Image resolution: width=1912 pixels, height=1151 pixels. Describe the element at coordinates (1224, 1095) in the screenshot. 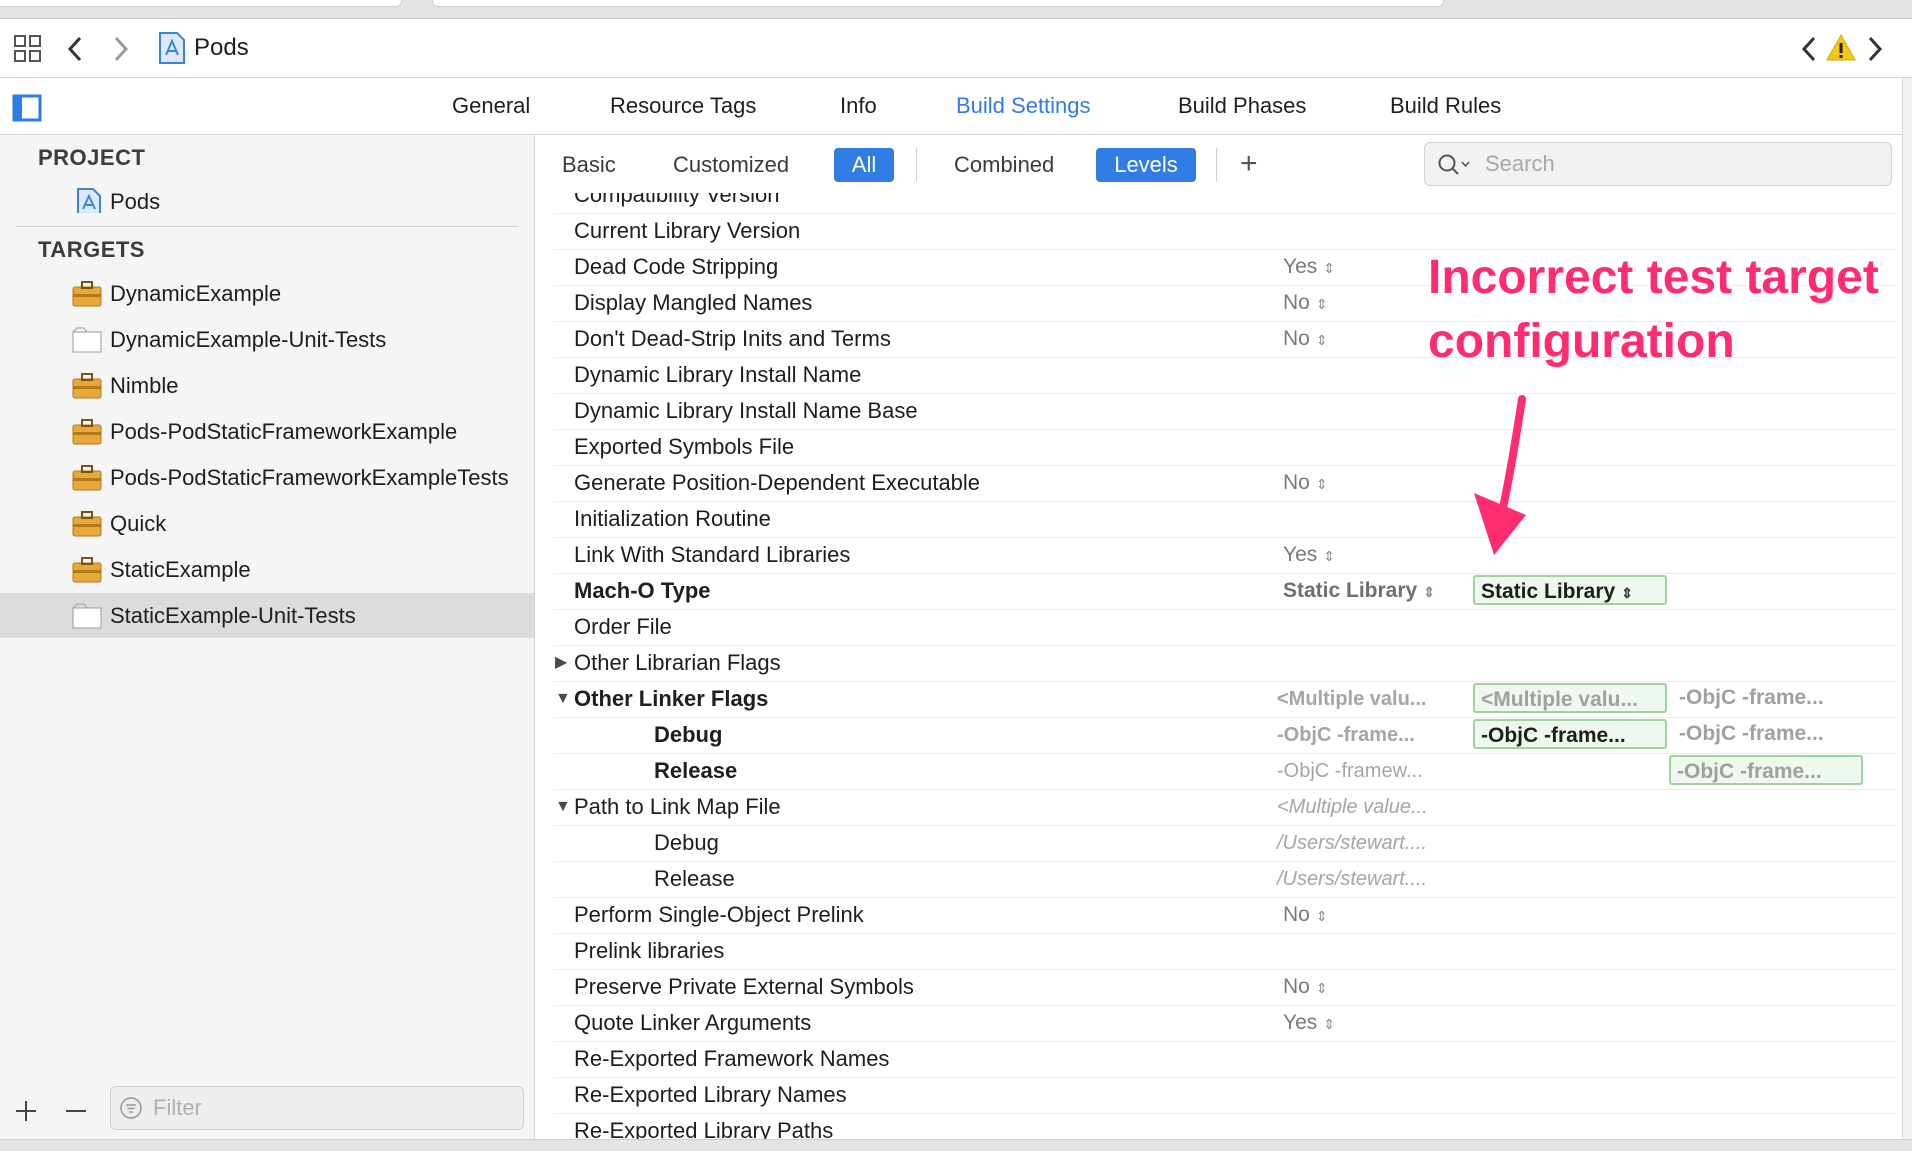

I see `setting-row: Re-Exported Library Names` at that location.